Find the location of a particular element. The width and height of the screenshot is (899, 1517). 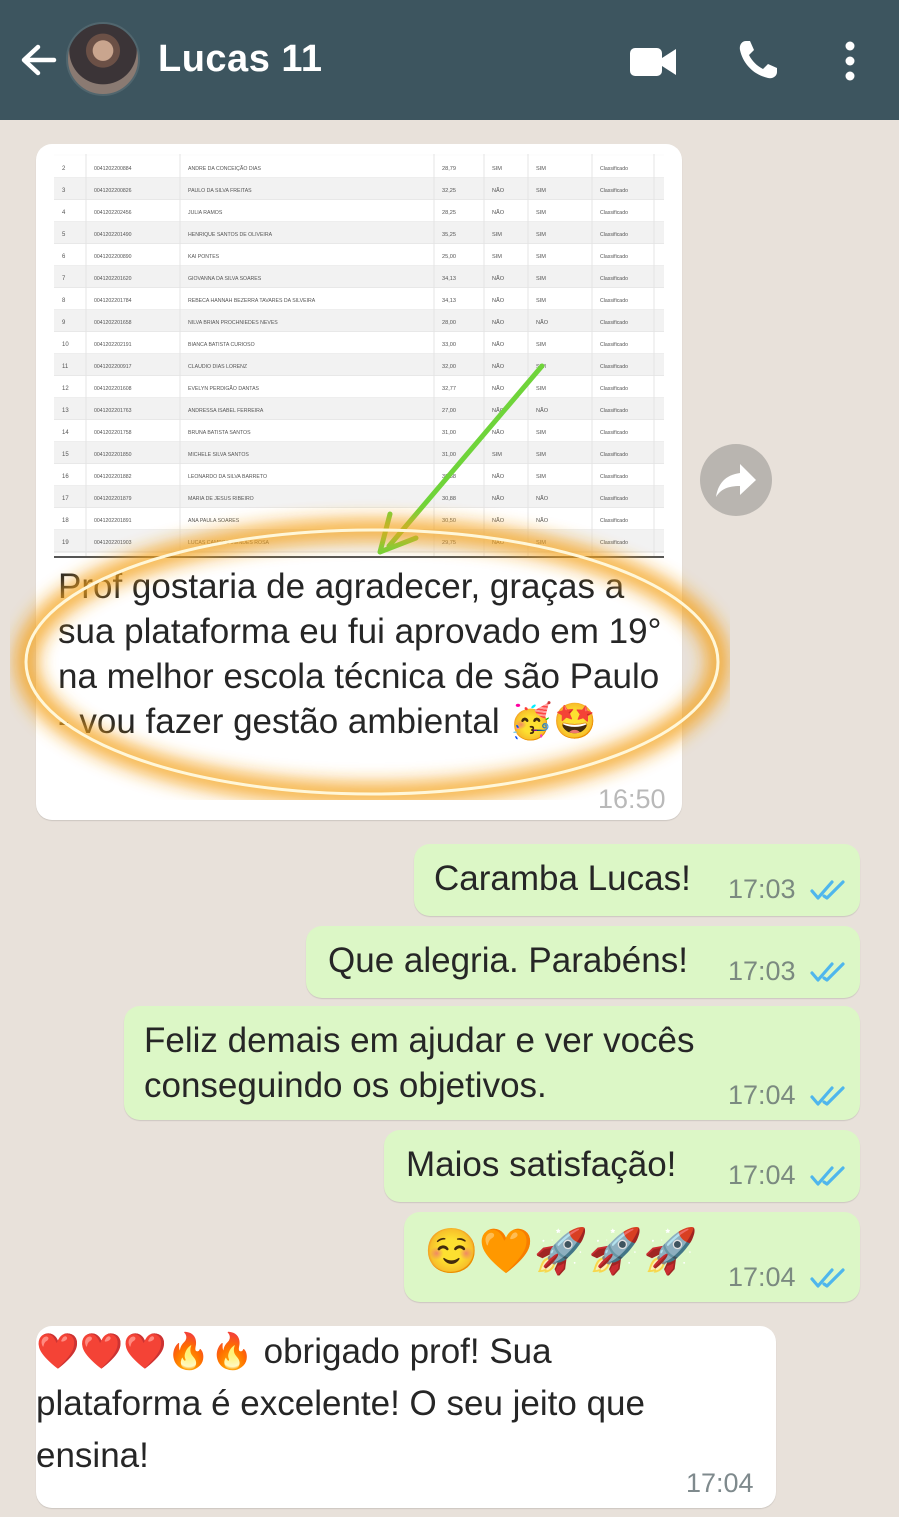

forward-arrow-icon is located at coordinates (736, 480).